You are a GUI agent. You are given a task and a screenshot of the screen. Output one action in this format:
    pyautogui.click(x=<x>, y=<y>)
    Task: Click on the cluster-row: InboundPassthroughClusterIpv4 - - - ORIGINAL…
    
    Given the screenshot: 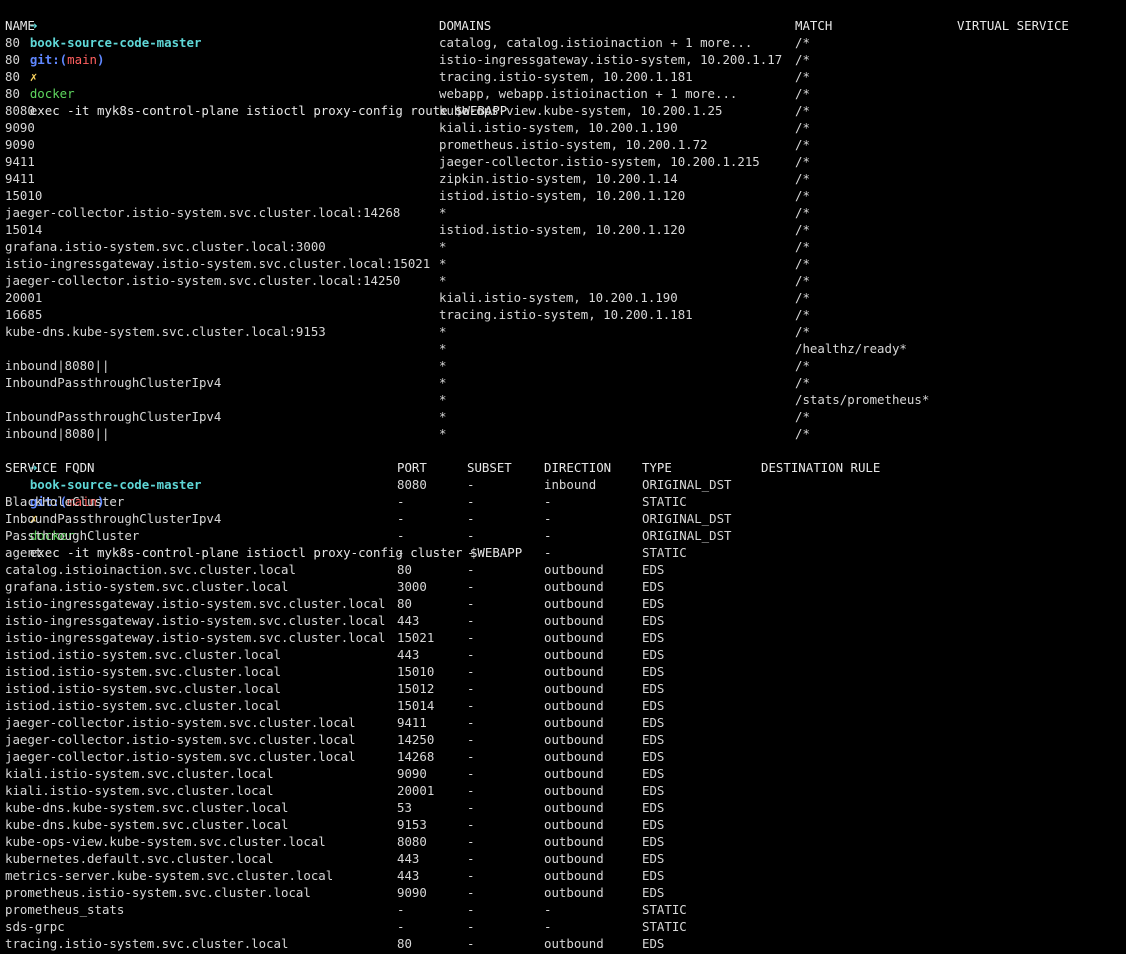 What is the action you would take?
    pyautogui.click(x=563, y=518)
    